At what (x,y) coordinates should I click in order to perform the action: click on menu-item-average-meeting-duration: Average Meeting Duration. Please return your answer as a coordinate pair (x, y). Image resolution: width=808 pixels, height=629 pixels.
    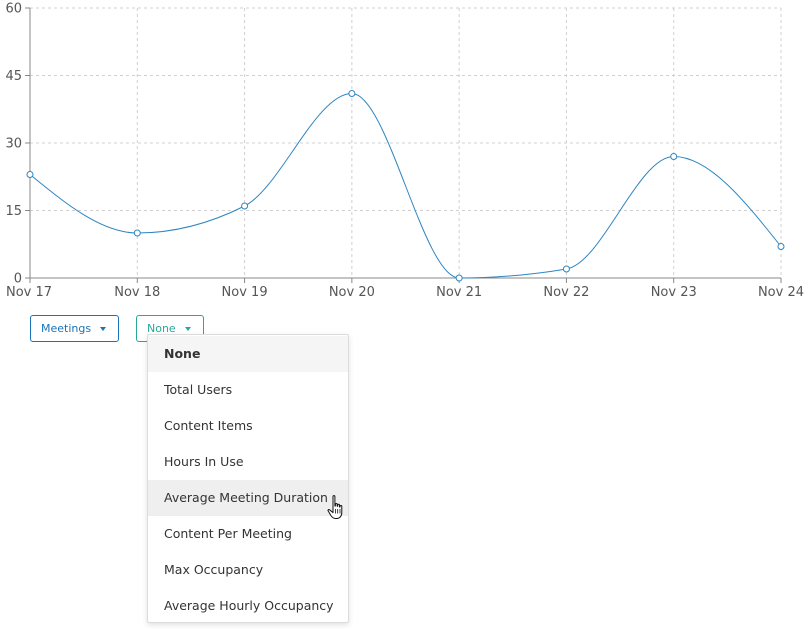
    Looking at the image, I should click on (248, 498).